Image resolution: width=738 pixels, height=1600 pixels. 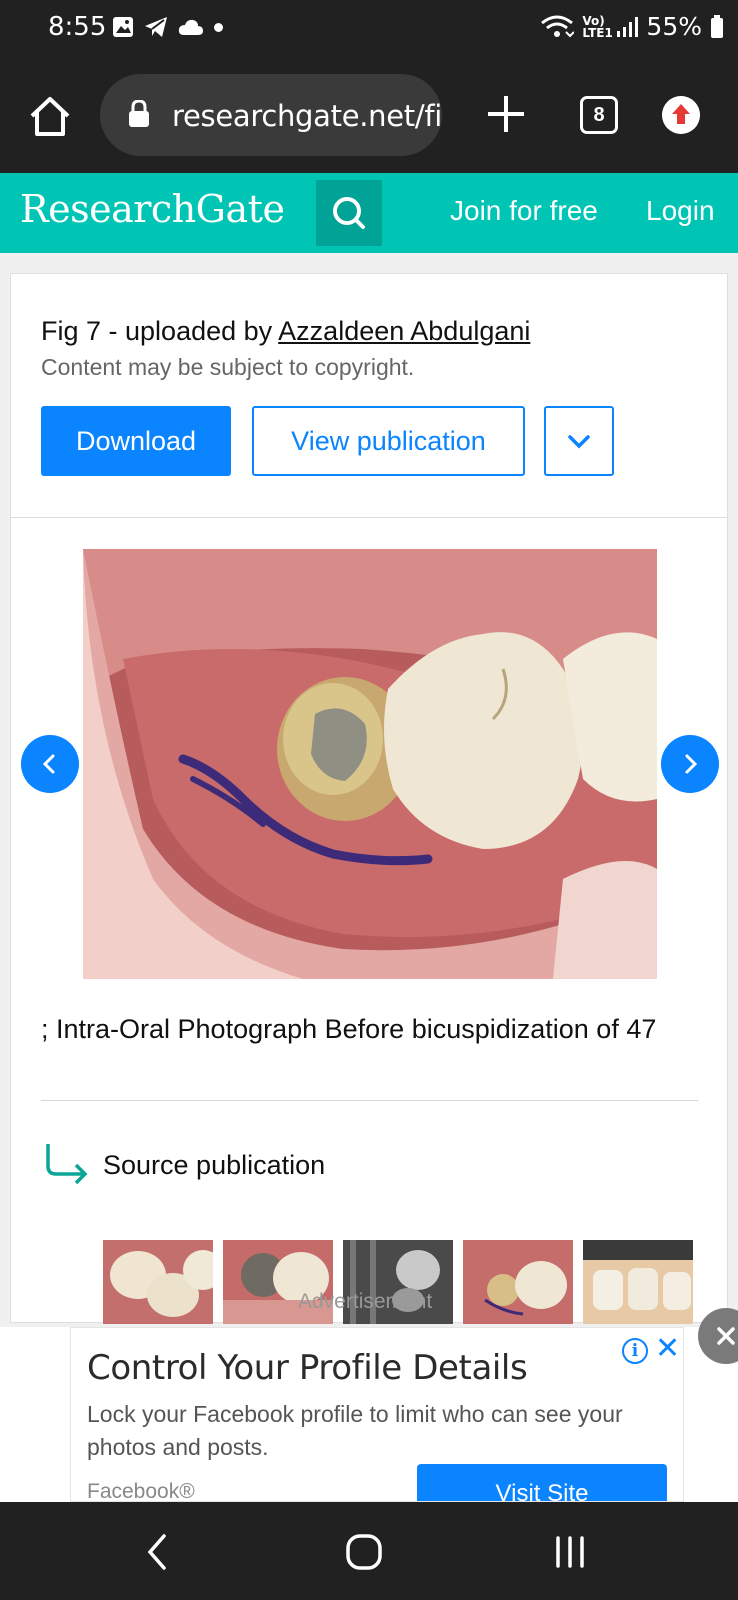 What do you see at coordinates (156, 27) in the screenshot?
I see `telegram-icon` at bounding box center [156, 27].